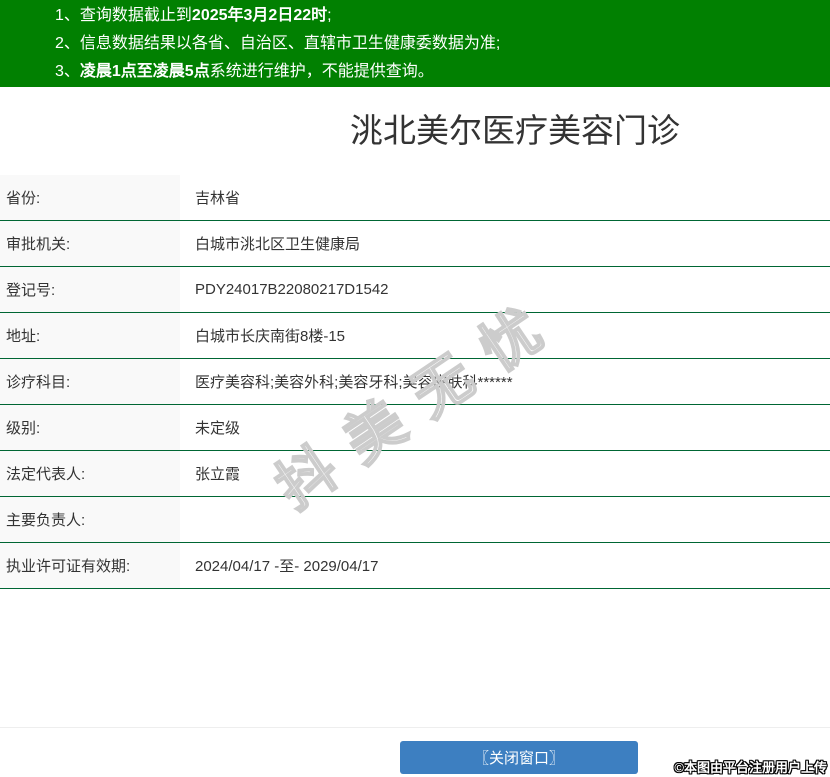 The width and height of the screenshot is (830, 777). I want to click on notice-text: 系统进行维护，不能提供查询。, so click(321, 71).